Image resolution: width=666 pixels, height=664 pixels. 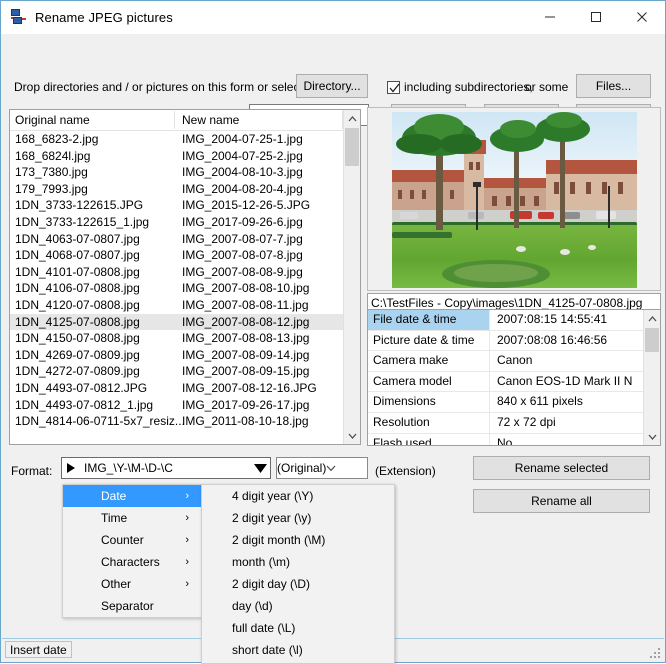 I want to click on submenu-item-label: full date (\L), so click(x=264, y=628).